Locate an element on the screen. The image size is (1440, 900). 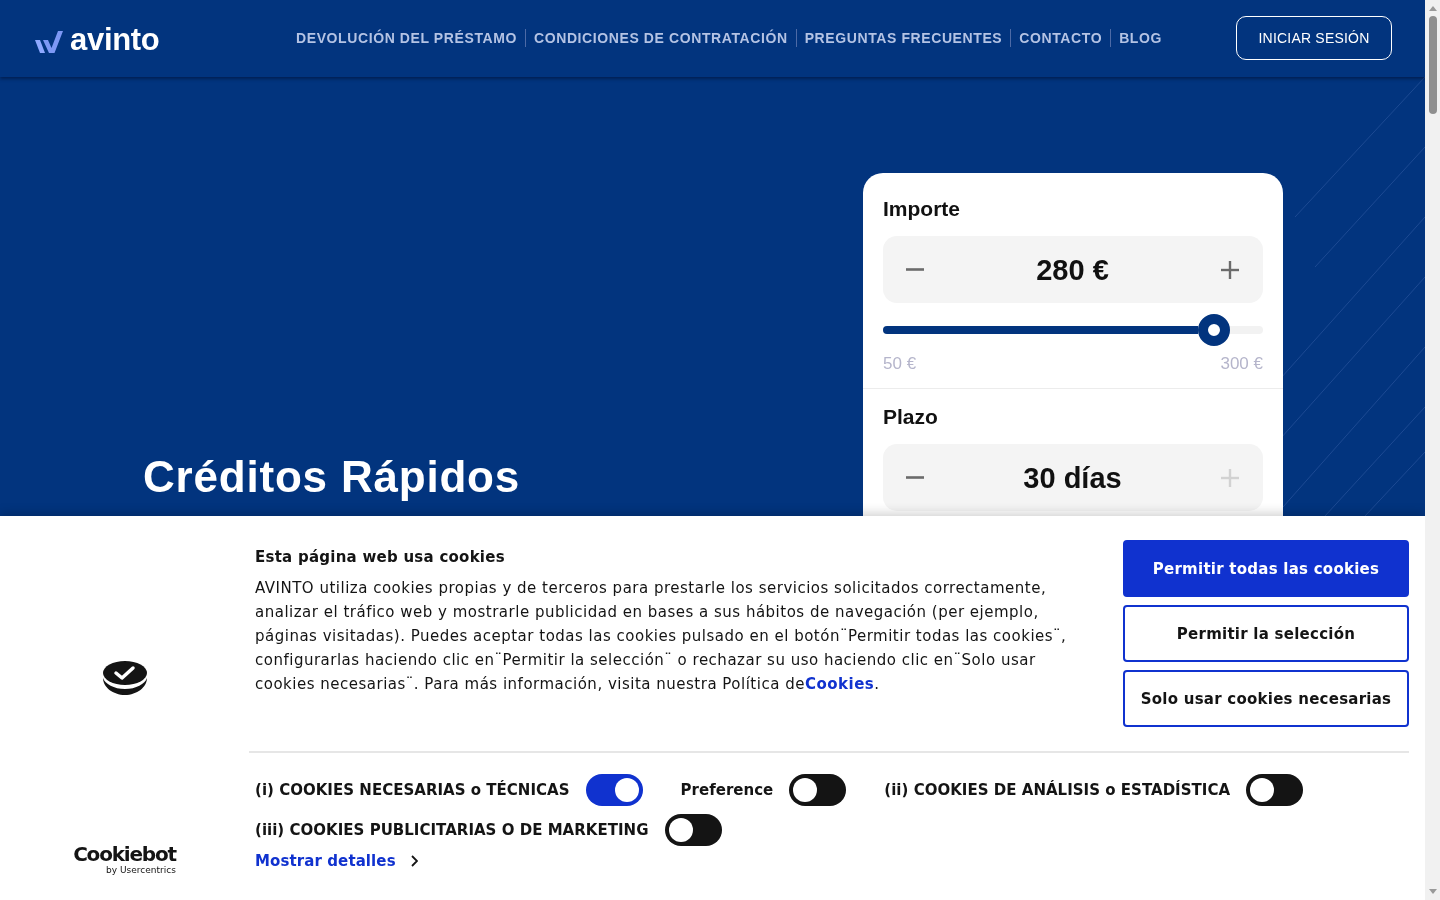
scrollbar is located at coordinates (1432, 450).